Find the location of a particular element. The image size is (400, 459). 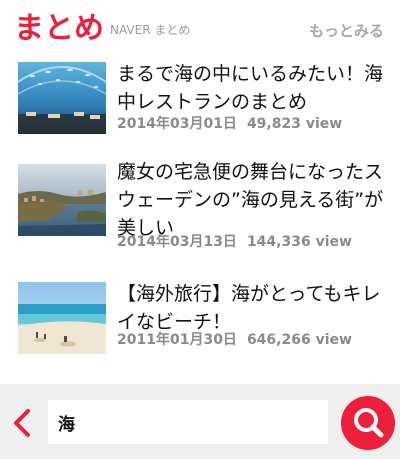

article-title: まるで海の中にいるみたい！海中レストランのまとめ is located at coordinates (253, 88).